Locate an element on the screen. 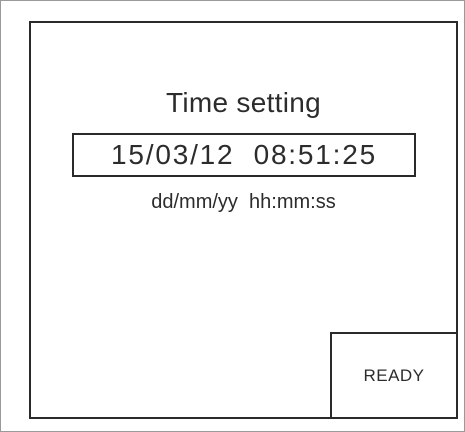  screen-title: Time setting is located at coordinates (243, 102).